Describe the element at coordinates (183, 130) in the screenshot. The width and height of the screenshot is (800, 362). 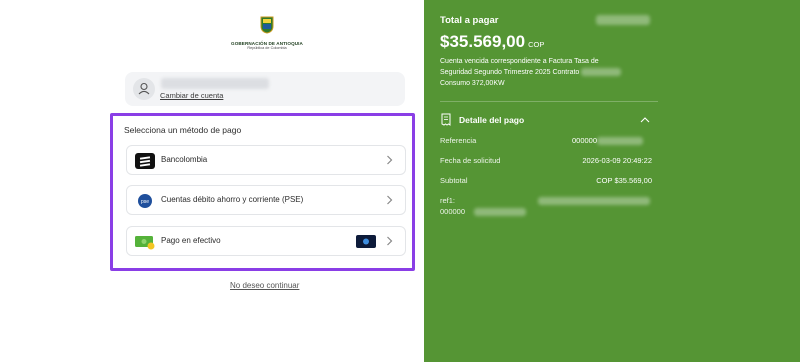
I see `payment-methods-title: Selecciona un método de pago` at that location.